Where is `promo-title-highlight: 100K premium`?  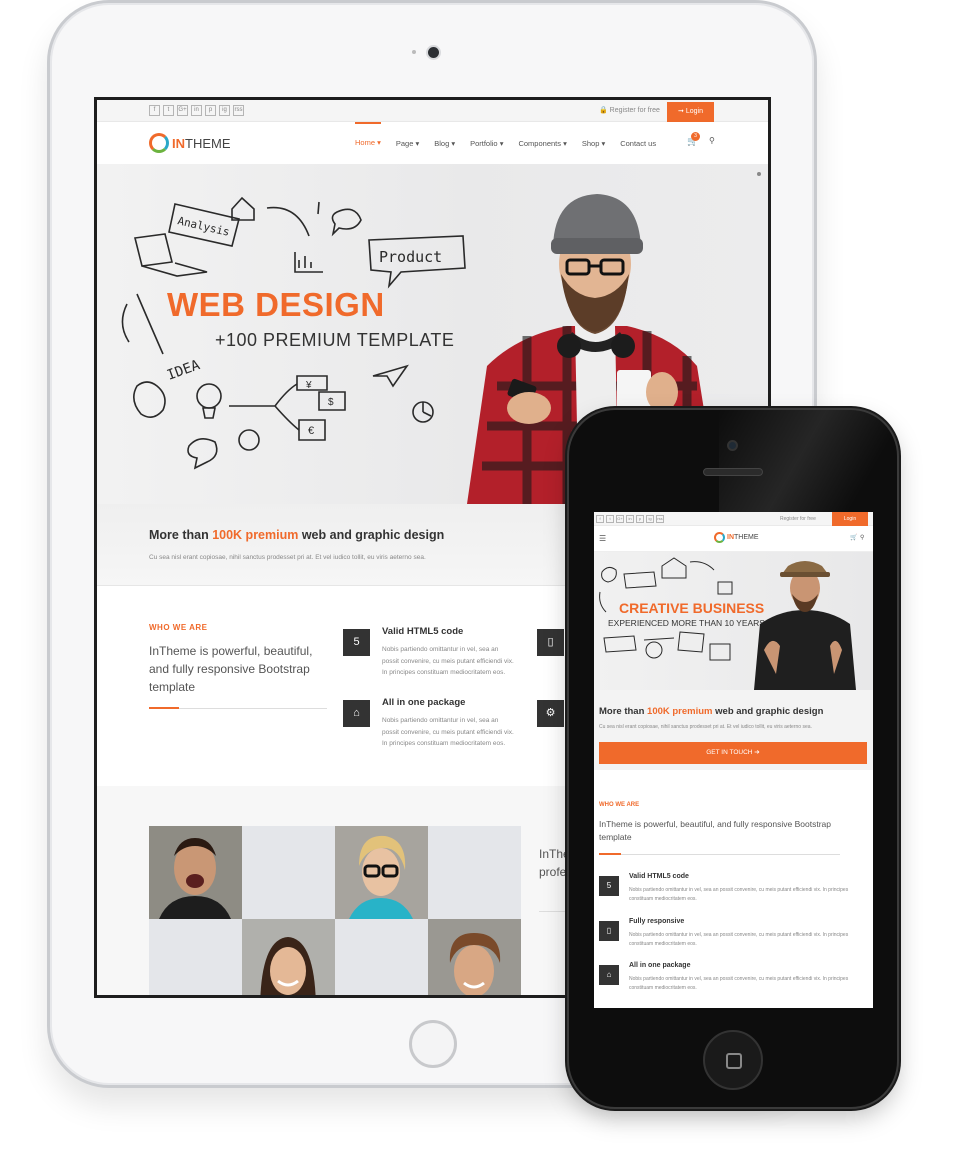
promo-title-highlight: 100K premium is located at coordinates (680, 711).